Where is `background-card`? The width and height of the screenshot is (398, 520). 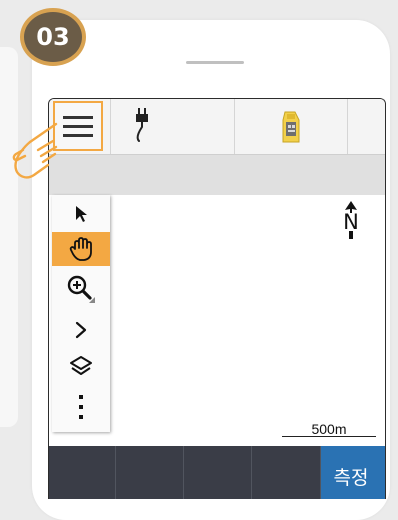 background-card is located at coordinates (9, 237).